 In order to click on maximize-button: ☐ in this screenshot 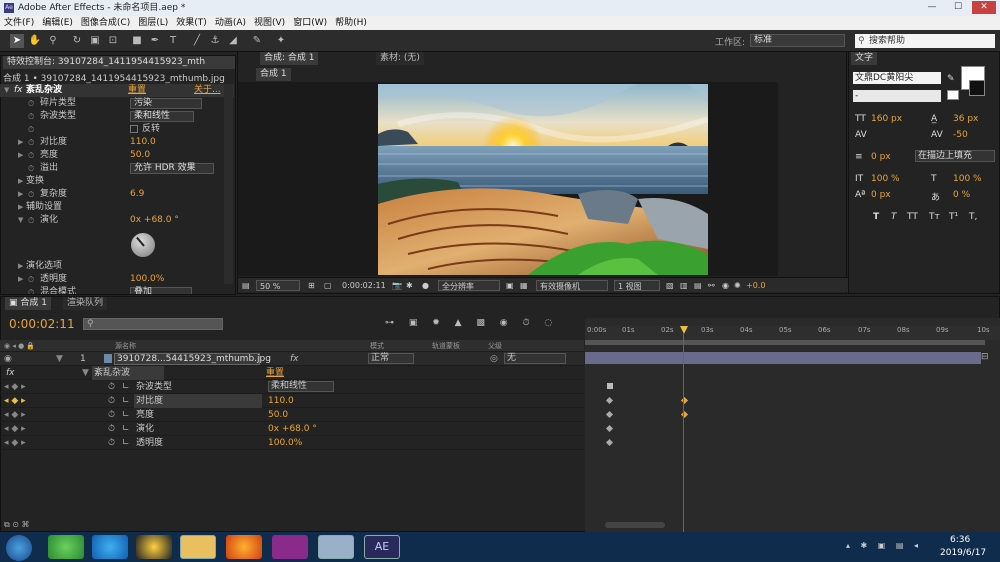, I will do `click(958, 7)`.